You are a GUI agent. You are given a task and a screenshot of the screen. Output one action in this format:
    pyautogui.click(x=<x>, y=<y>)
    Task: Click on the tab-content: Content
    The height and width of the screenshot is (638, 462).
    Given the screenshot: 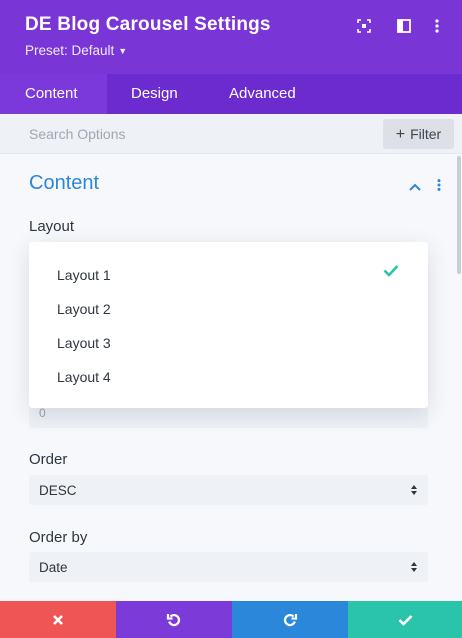 What is the action you would take?
    pyautogui.click(x=53, y=94)
    